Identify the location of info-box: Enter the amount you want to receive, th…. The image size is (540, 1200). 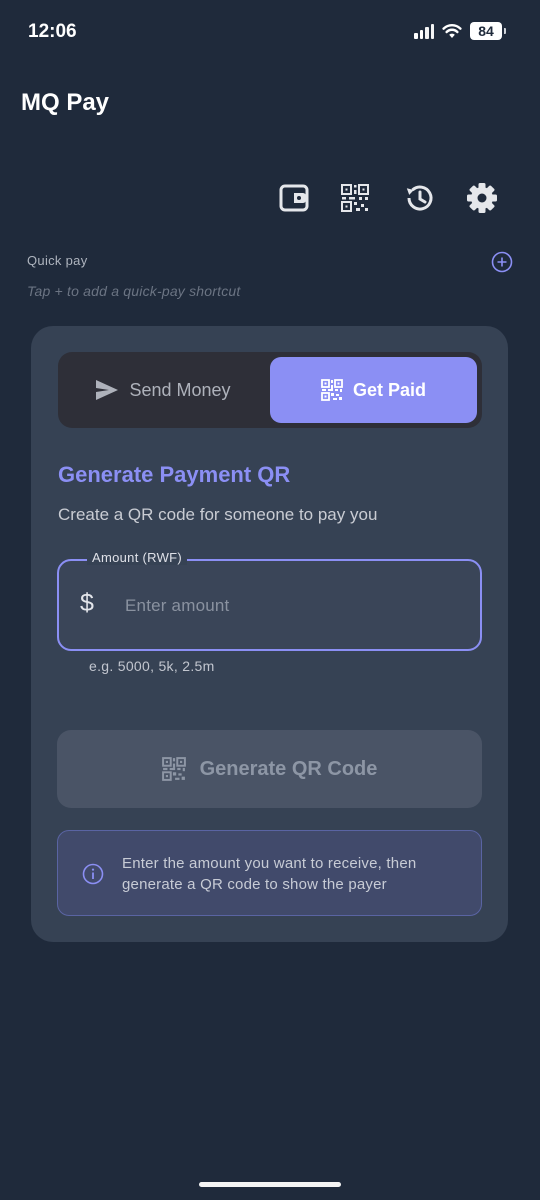
(269, 873).